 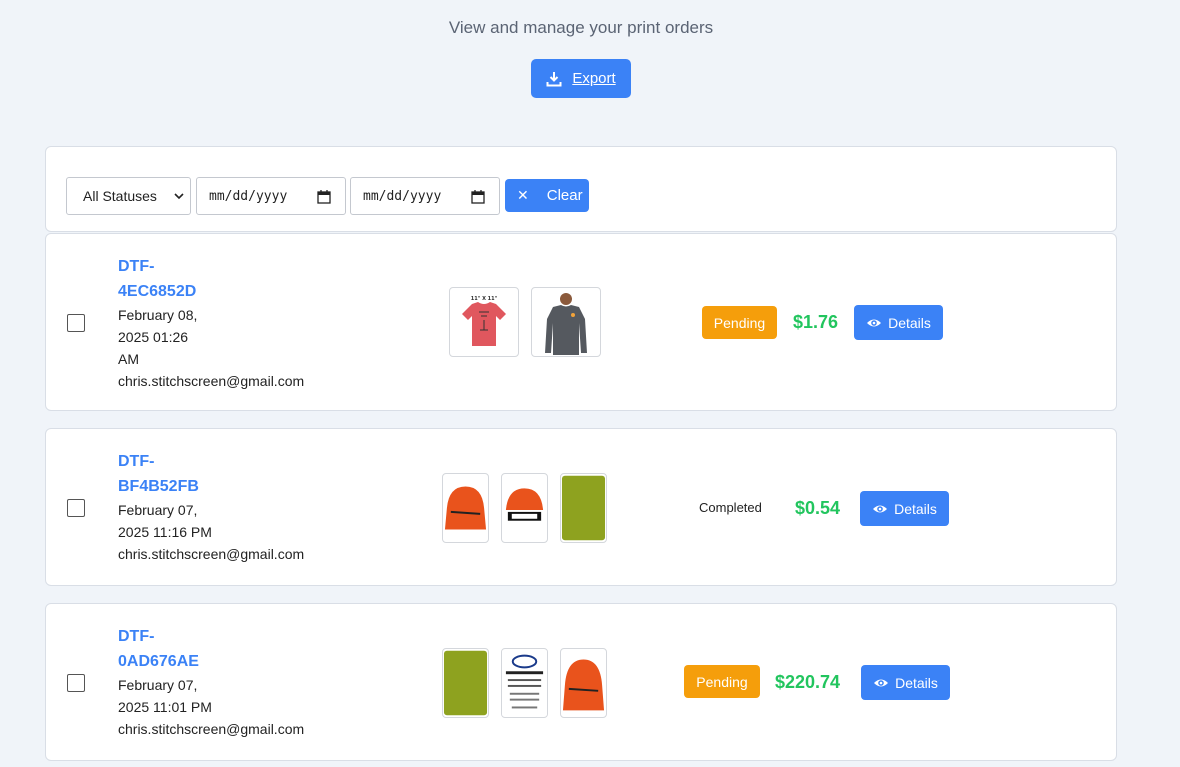 I want to click on export-label: Export, so click(x=594, y=78).